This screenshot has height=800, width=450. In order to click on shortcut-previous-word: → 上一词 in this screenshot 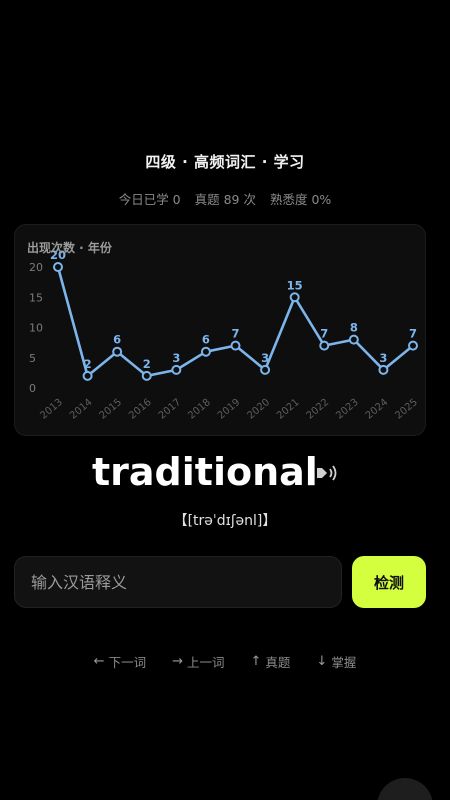, I will do `click(198, 661)`.